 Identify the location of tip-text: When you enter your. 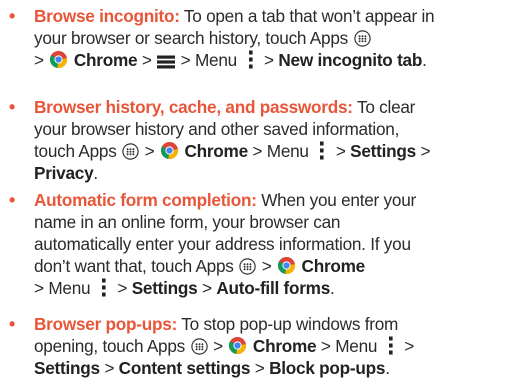
(336, 200).